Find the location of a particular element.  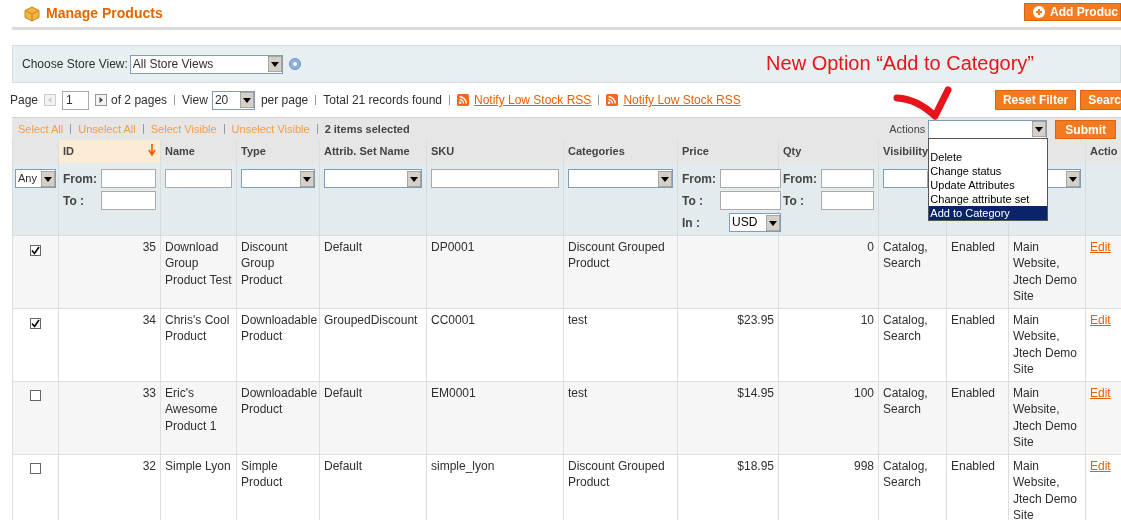

page-count: of 2 pages is located at coordinates (139, 100).